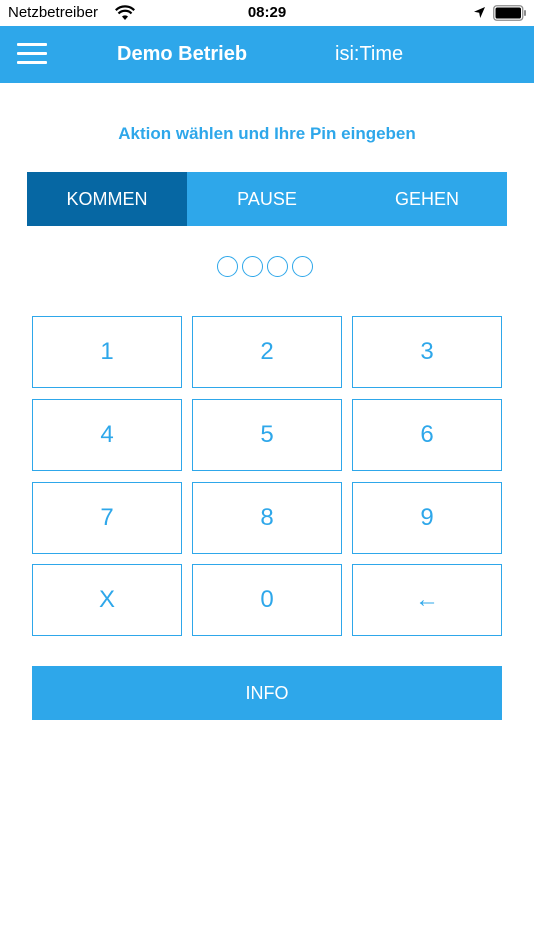 Image resolution: width=534 pixels, height=950 pixels. I want to click on nav-bar: Demo Betrieb isi:Time, so click(267, 54).